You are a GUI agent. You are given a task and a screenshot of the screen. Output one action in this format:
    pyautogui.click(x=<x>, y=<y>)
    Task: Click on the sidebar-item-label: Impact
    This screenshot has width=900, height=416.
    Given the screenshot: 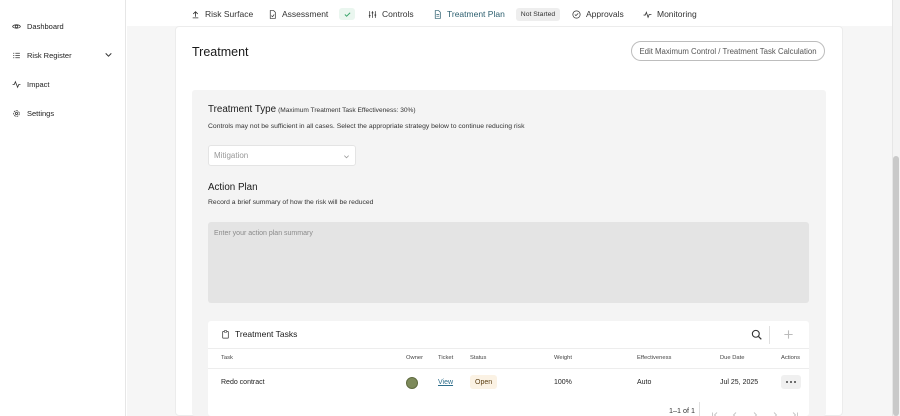 What is the action you would take?
    pyautogui.click(x=38, y=84)
    